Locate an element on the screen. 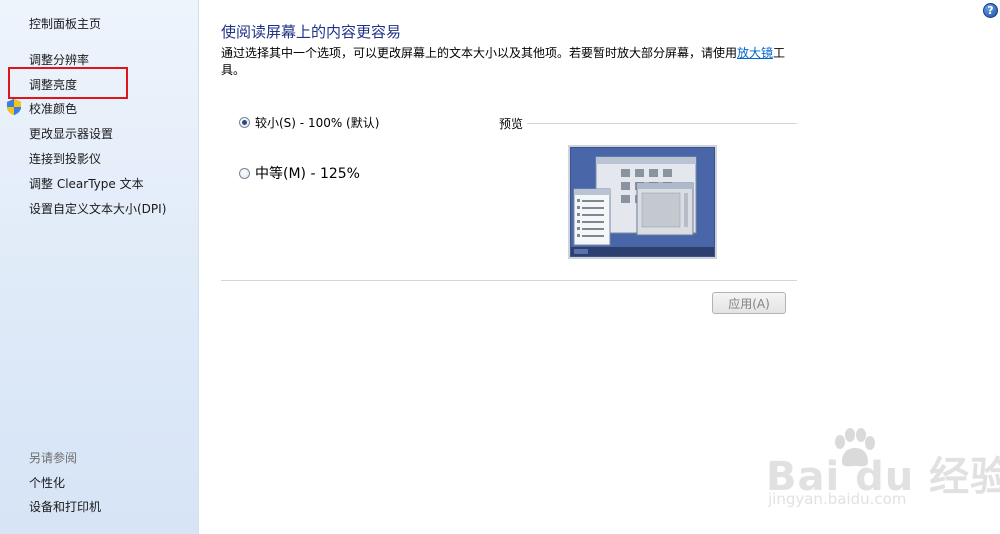  uac-shield-icon is located at coordinates (14, 107).